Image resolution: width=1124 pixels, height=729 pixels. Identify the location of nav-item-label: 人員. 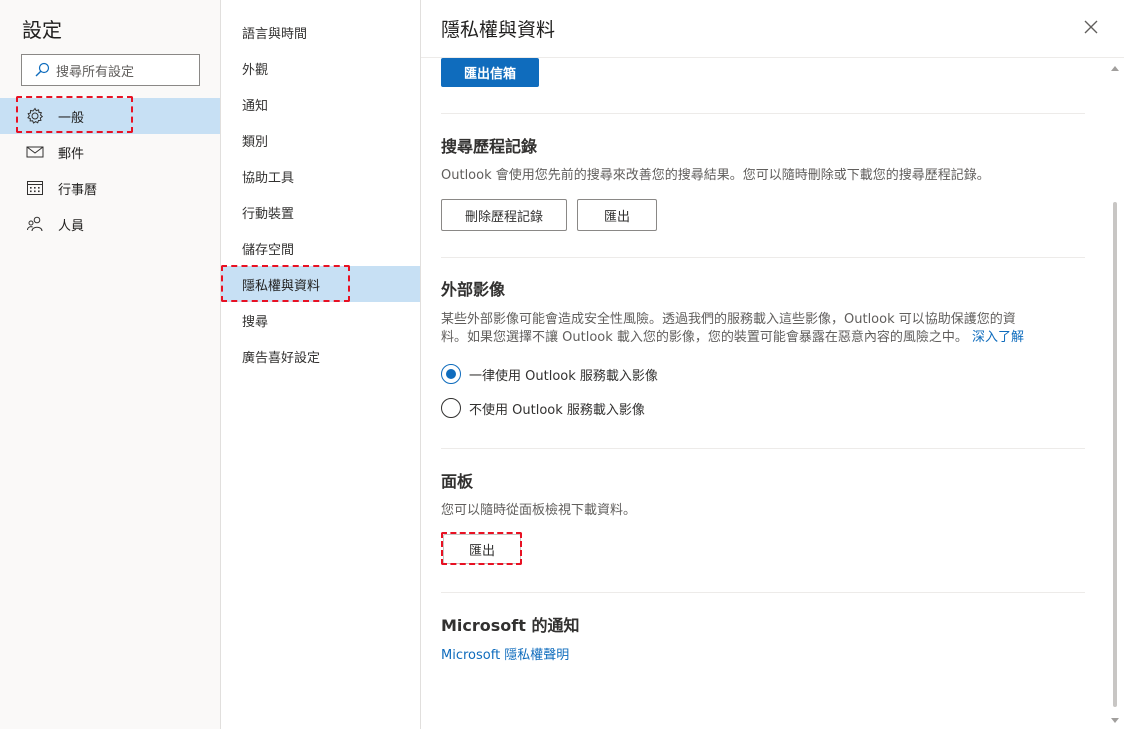
(71, 226).